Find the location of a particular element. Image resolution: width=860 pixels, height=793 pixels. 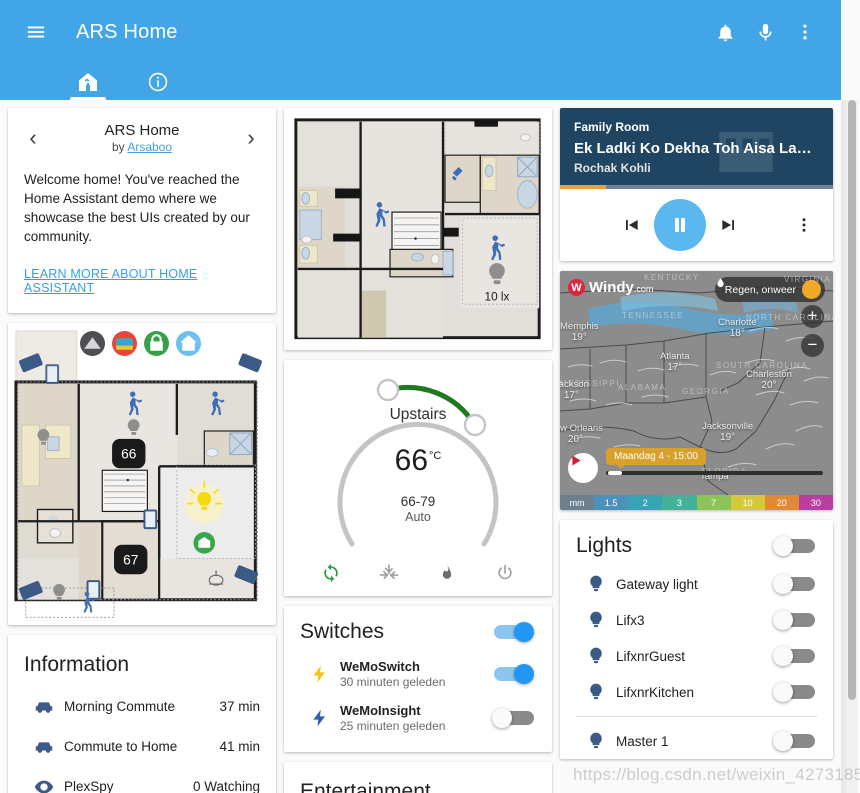

thermostat-readout: Upstairs 66°C 66-79 Auto is located at coordinates (418, 463).